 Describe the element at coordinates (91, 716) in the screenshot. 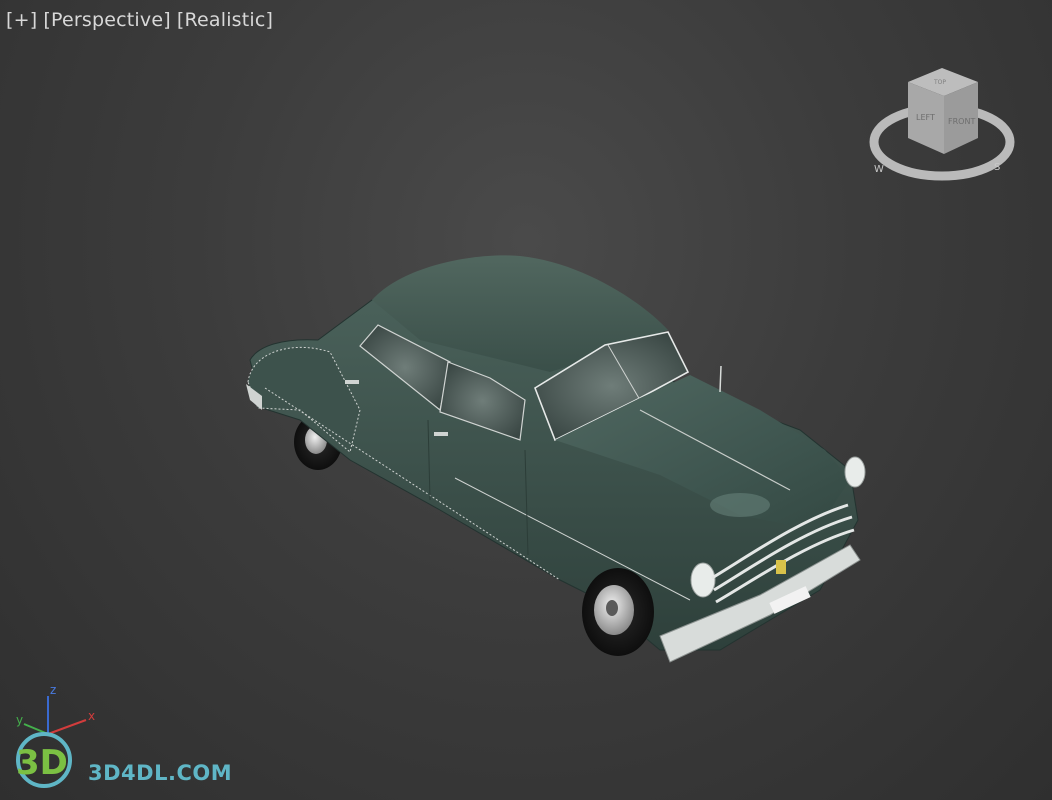

I see `axis-x-label: x` at that location.